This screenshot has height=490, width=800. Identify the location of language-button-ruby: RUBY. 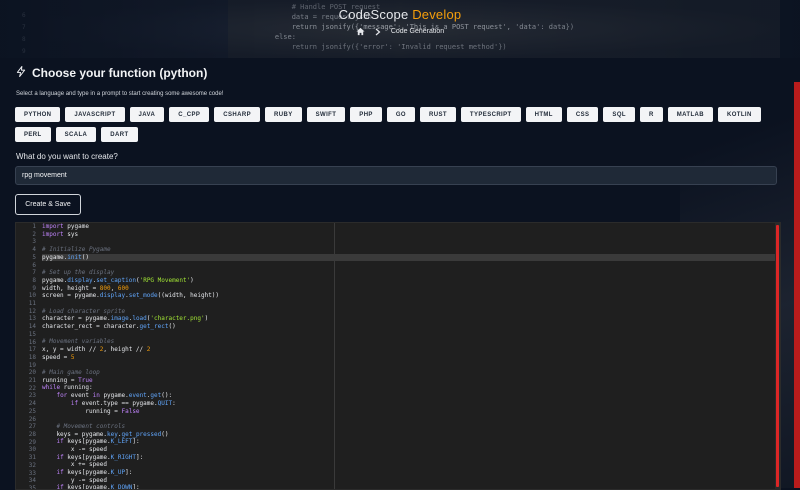
(283, 114).